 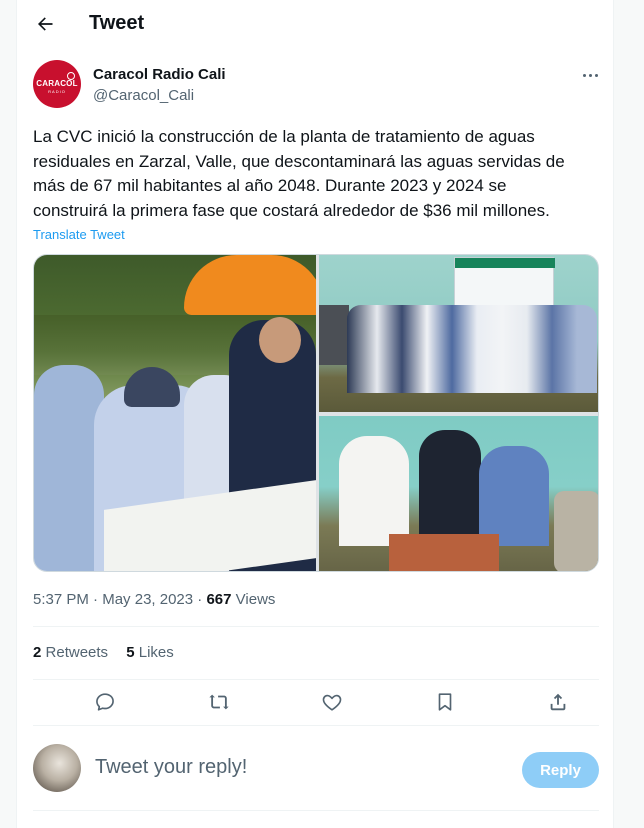 What do you see at coordinates (316, 702) in the screenshot?
I see `tweet-actions` at bounding box center [316, 702].